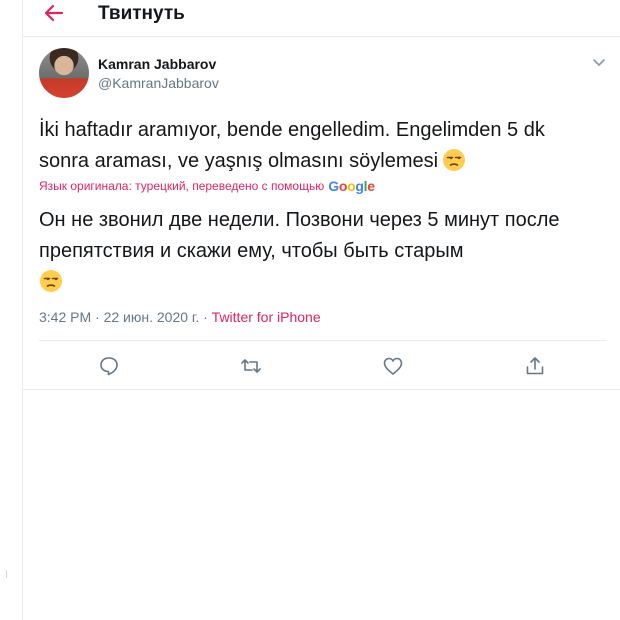 This screenshot has height=620, width=620. I want to click on divider, so click(321, 389).